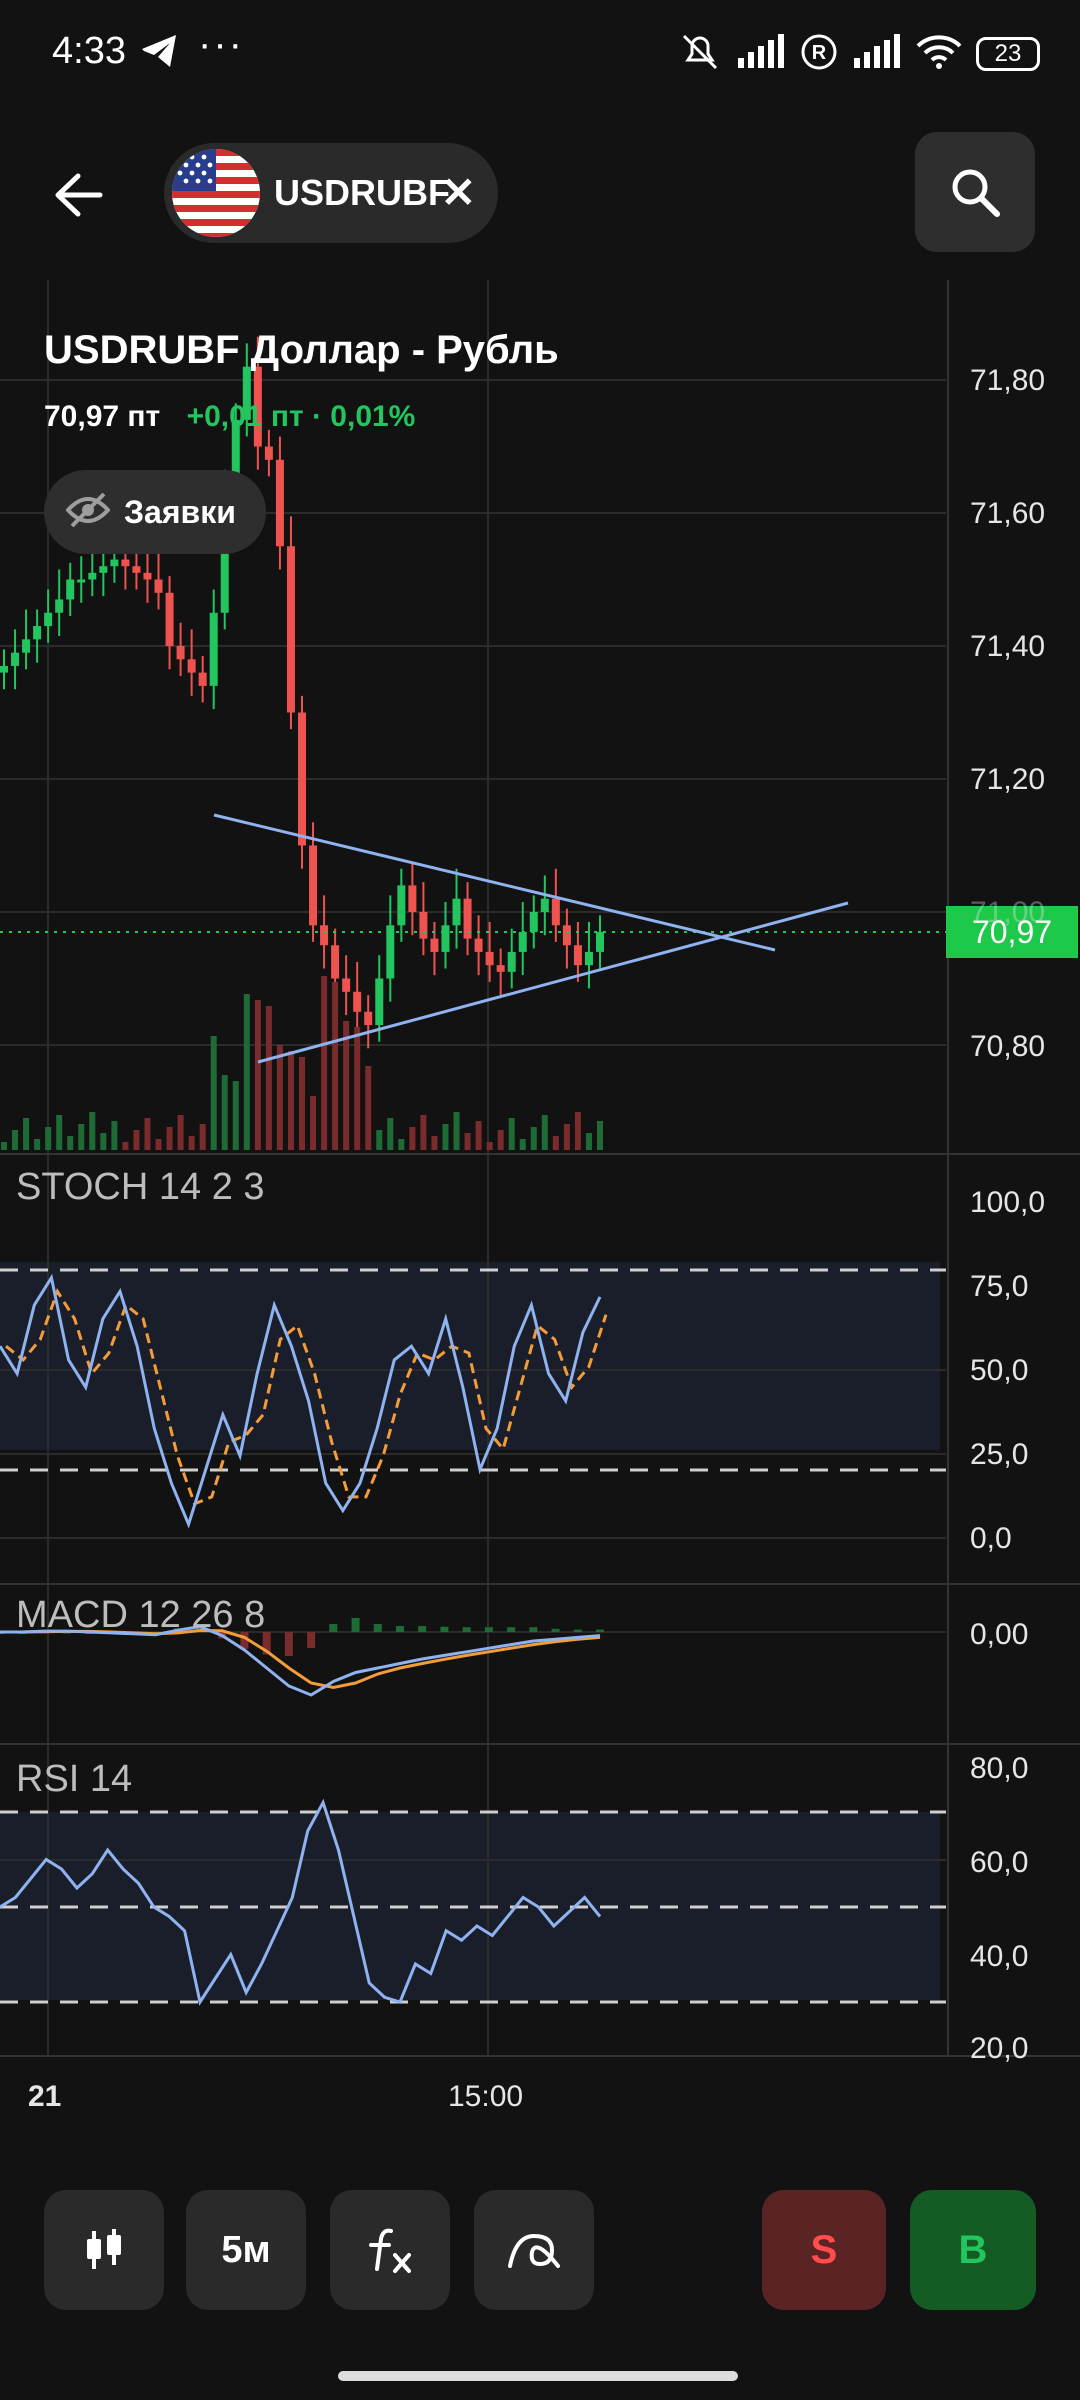 This screenshot has height=2400, width=1080. I want to click on bottom-toolbar: 5м S B, so click(540, 2250).